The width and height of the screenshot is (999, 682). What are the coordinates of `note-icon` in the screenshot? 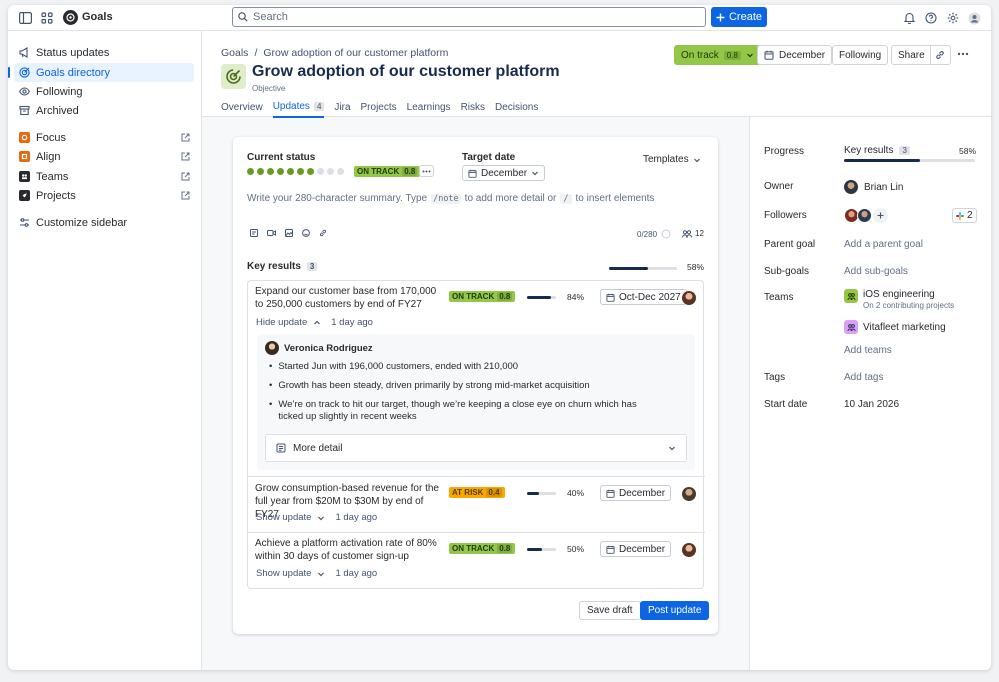 It's located at (254, 233).